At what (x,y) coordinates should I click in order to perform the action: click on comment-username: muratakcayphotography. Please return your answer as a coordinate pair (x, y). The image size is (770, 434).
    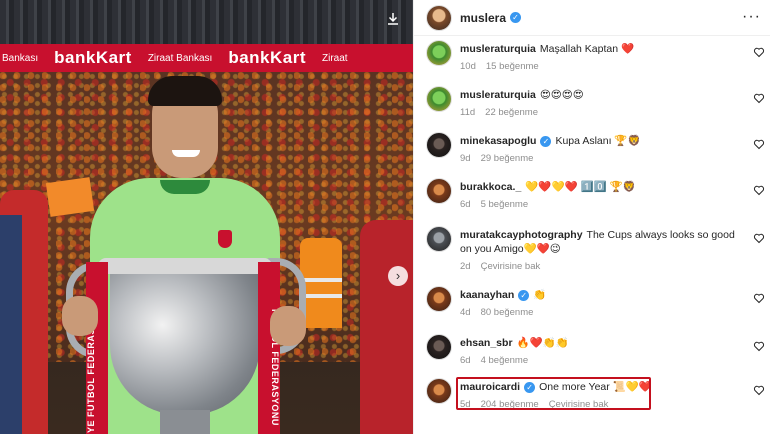
    Looking at the image, I should click on (521, 235).